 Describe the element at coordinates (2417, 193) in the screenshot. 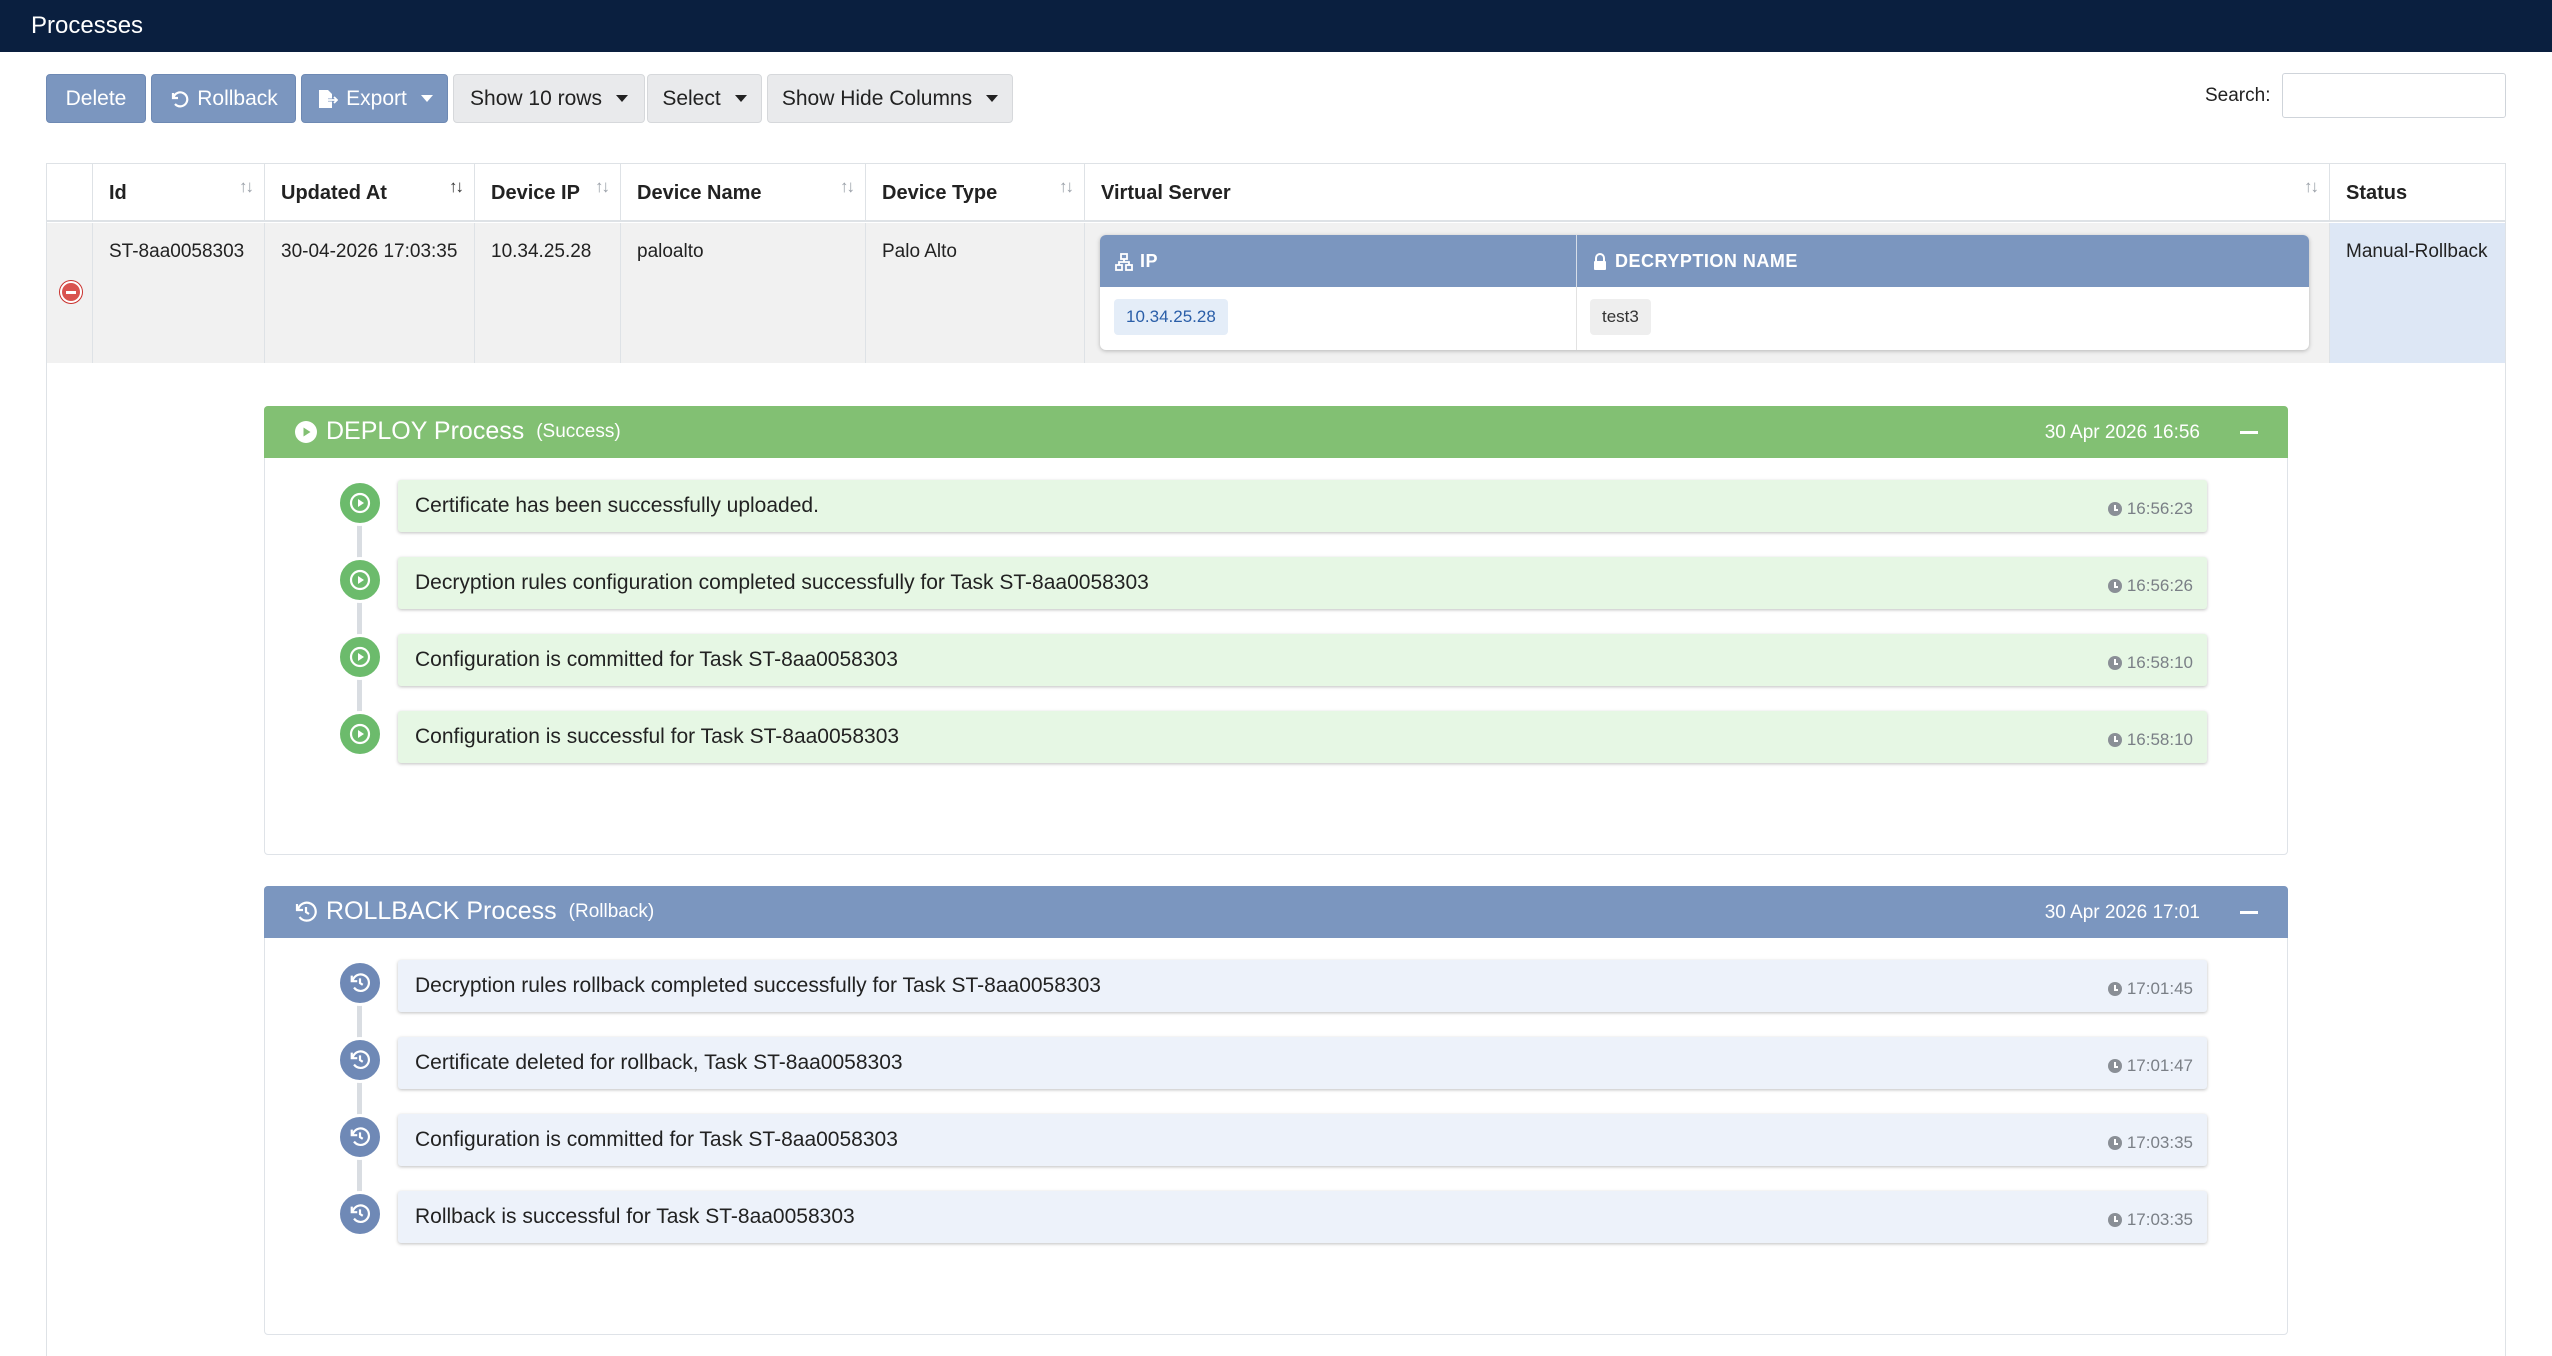

I see `column-header-status: Status` at that location.